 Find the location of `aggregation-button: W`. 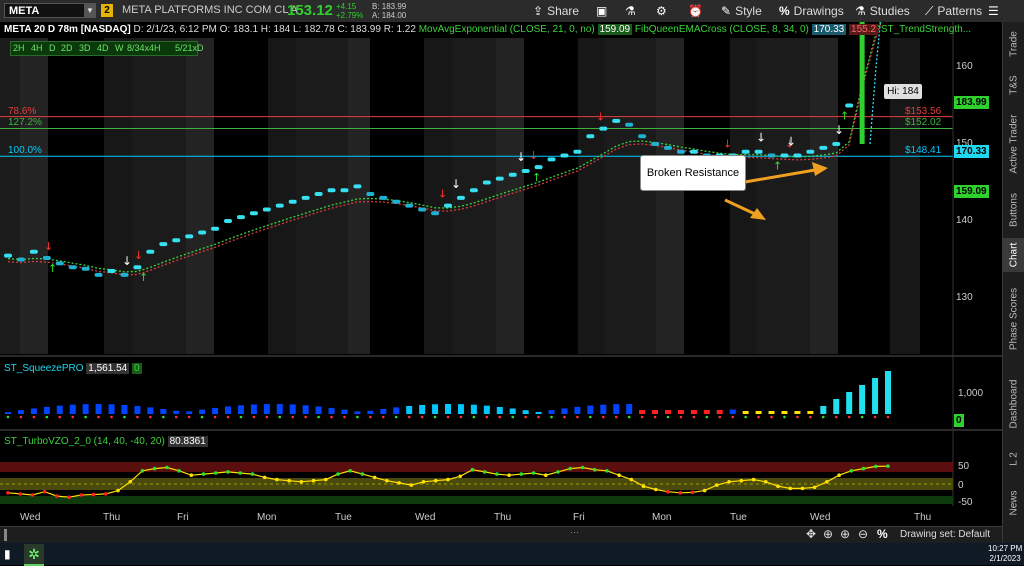

aggregation-button: W is located at coordinates (119, 48).